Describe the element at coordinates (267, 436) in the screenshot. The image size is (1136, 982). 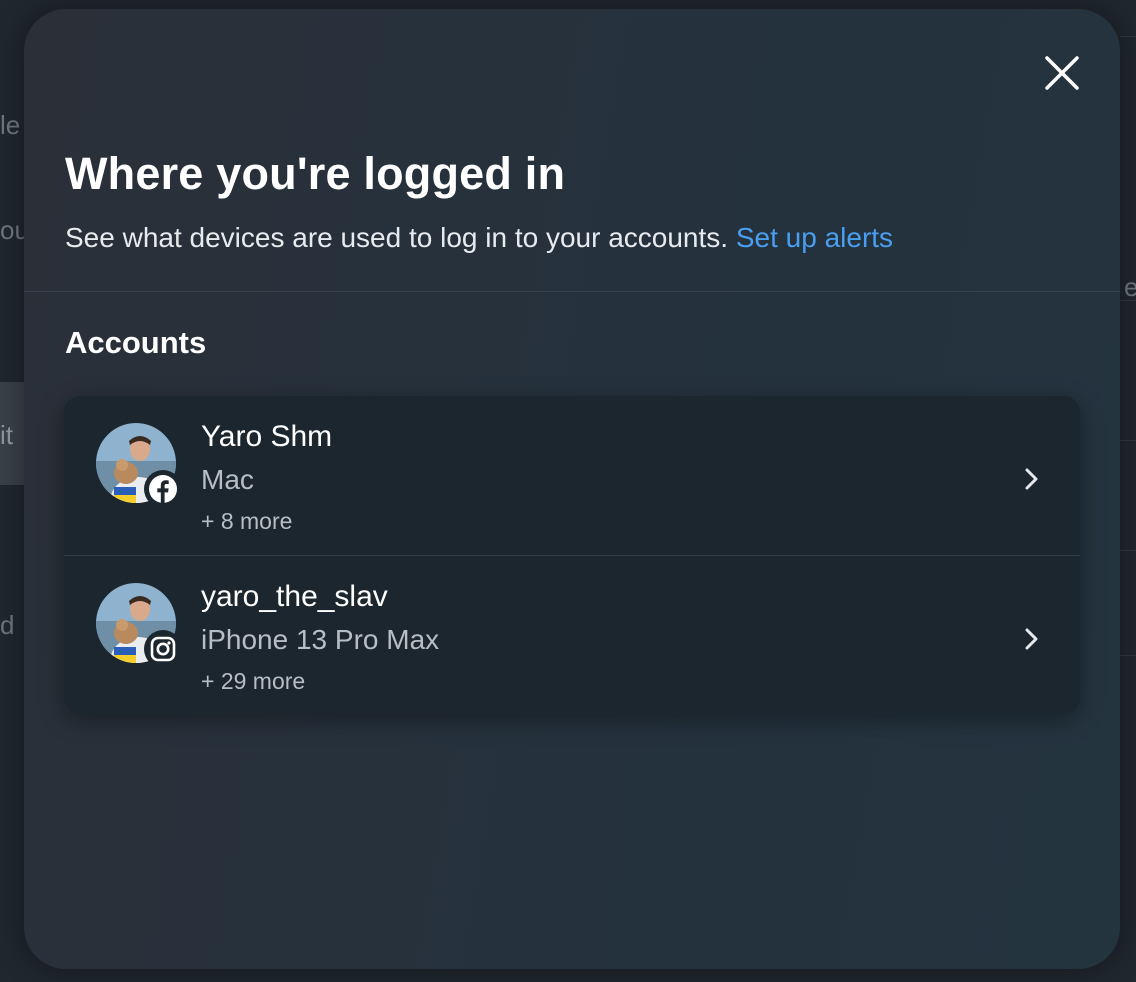
I see `account-name: Yaro Shm` at that location.